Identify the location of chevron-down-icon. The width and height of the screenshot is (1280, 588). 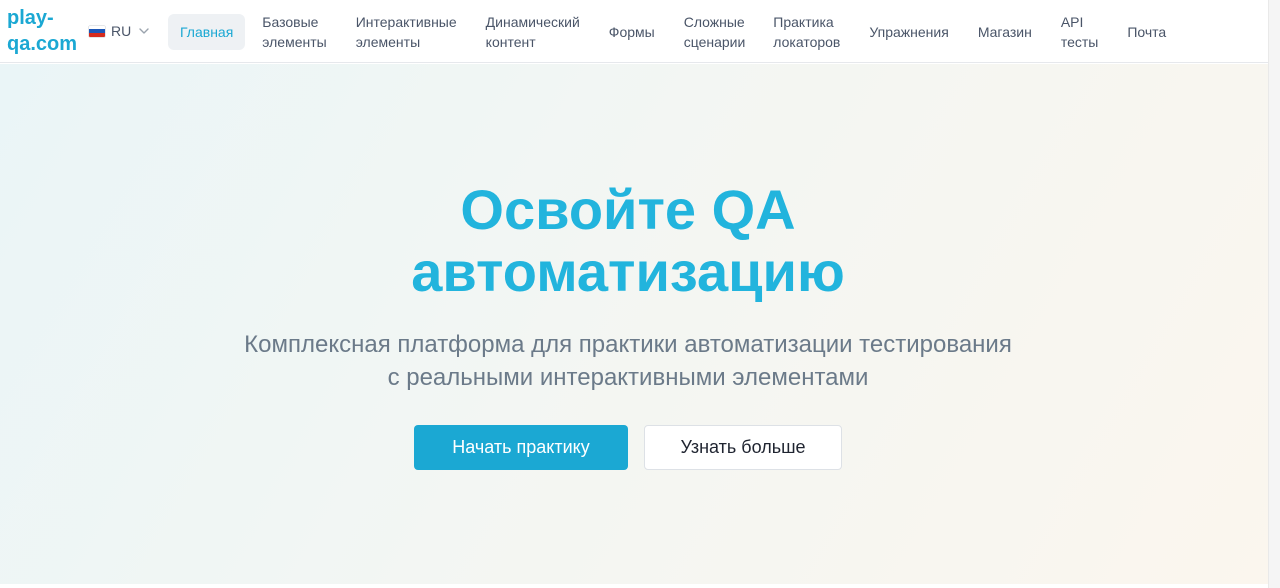
(144, 31).